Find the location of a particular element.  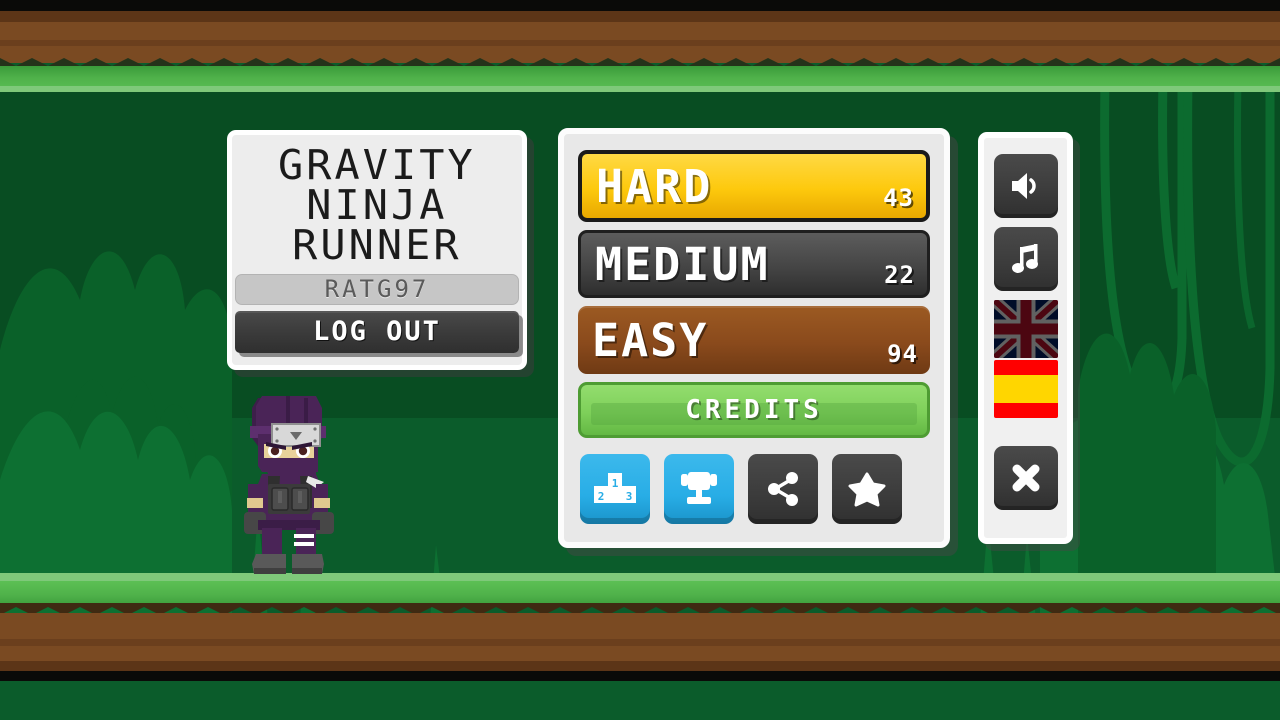

language-button-en is located at coordinates (1025, 329).